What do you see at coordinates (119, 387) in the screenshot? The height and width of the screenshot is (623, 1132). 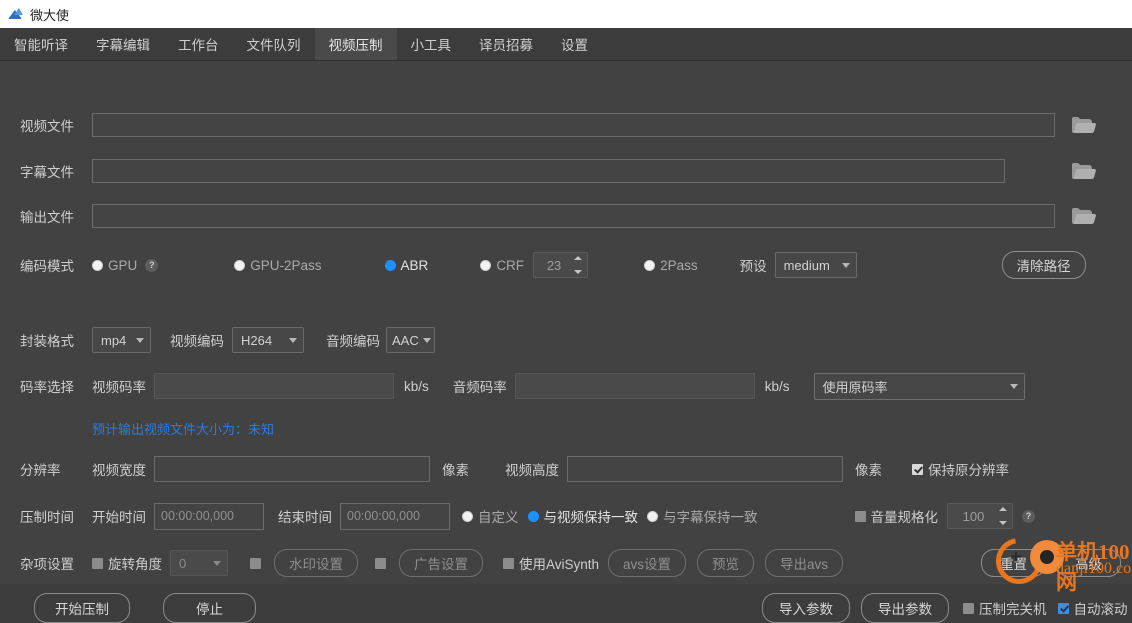 I see `video-bitrate-label: 视频码率` at bounding box center [119, 387].